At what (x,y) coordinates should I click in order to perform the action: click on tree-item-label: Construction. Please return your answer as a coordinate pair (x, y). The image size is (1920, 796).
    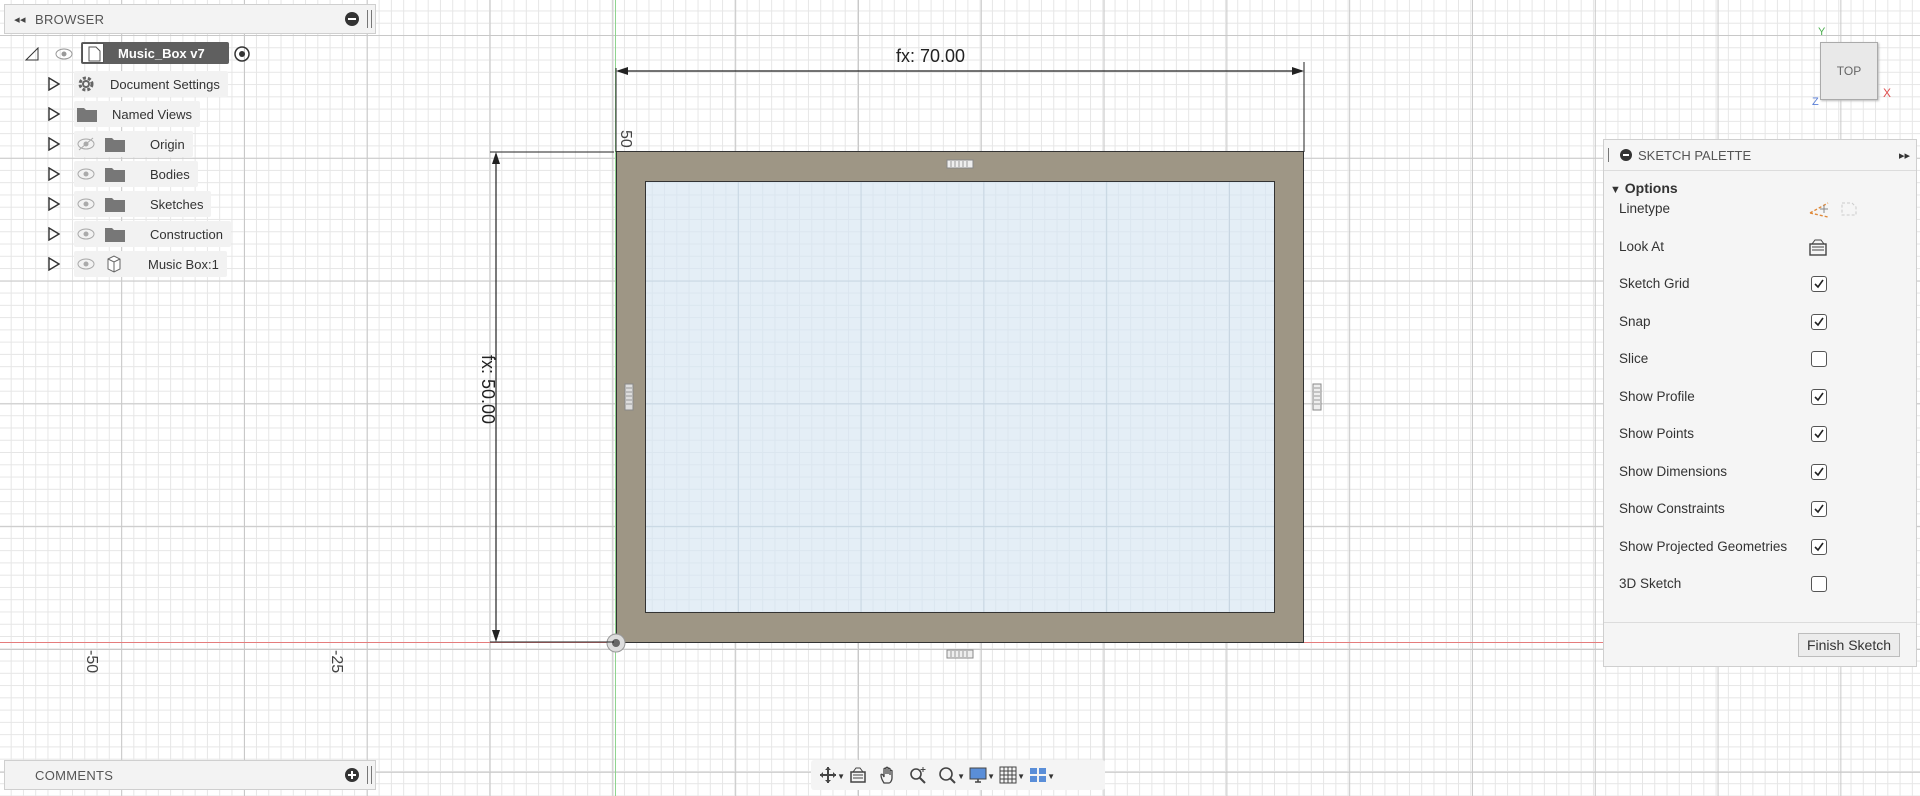
    Looking at the image, I should click on (186, 234).